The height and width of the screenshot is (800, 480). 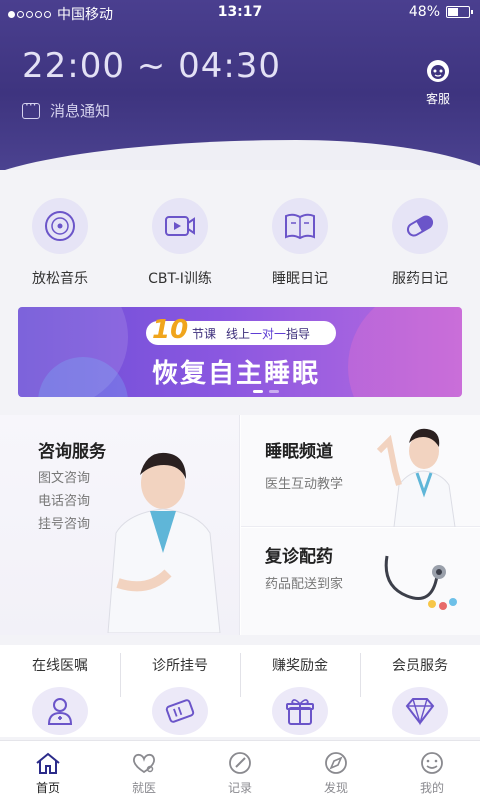 I want to click on consult-item-register: 挂号咨询, so click(x=64, y=522).